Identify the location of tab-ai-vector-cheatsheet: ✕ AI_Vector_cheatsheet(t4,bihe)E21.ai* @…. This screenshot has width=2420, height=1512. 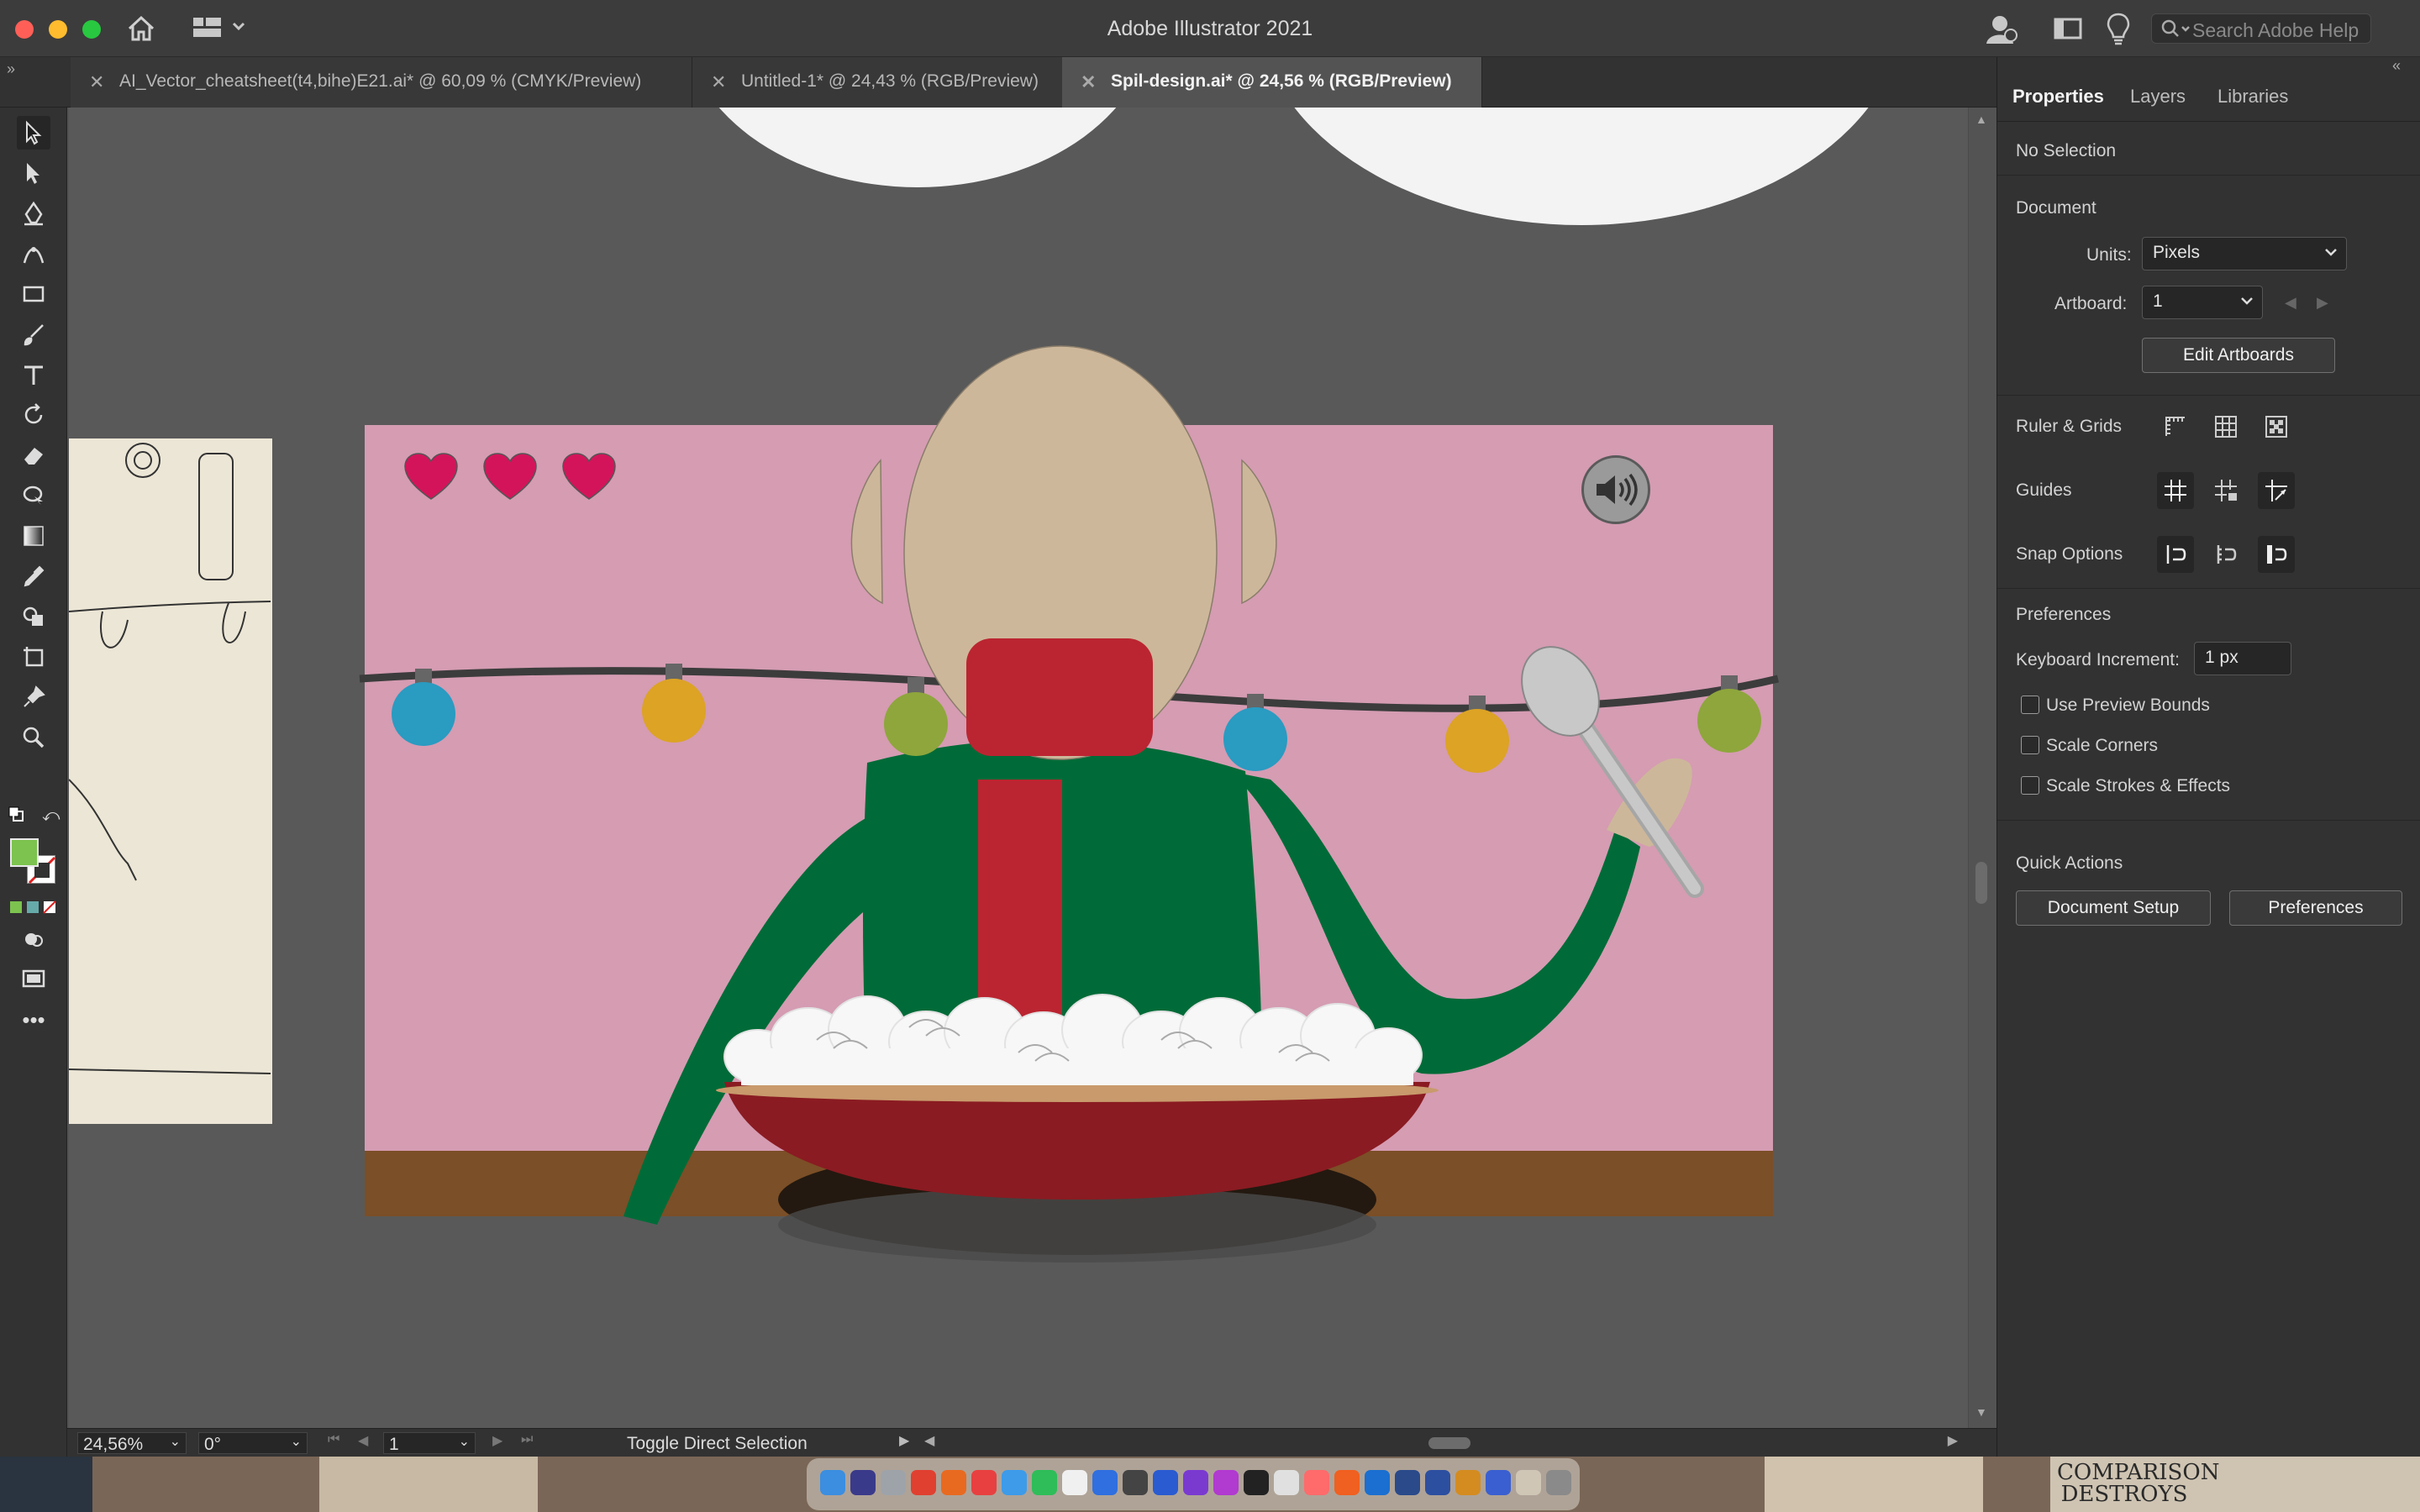
(382, 82).